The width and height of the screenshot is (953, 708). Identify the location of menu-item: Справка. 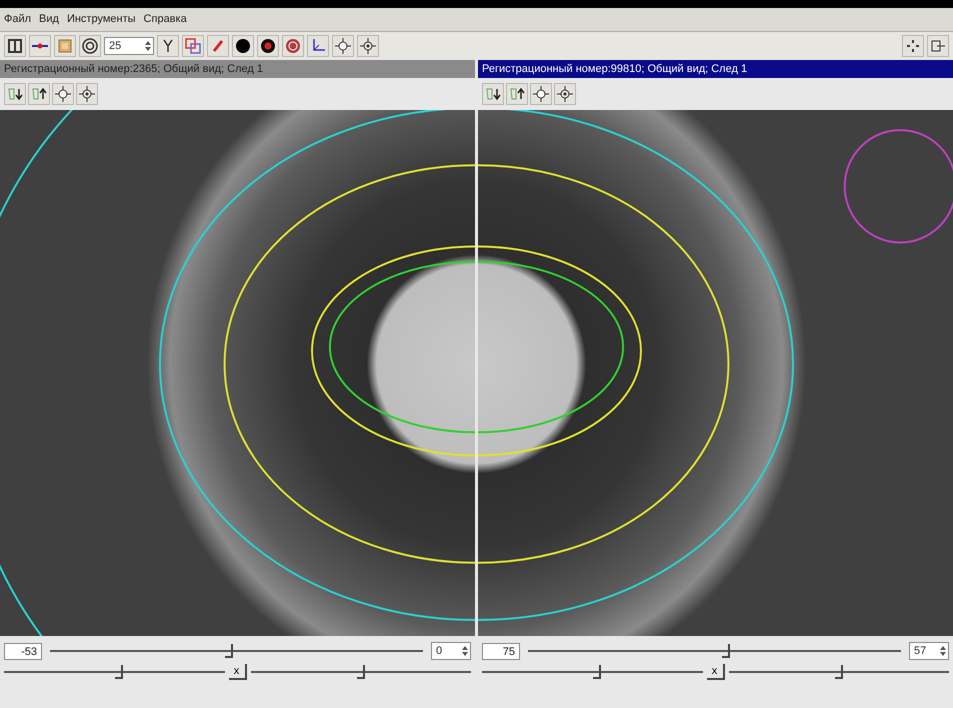
(165, 19).